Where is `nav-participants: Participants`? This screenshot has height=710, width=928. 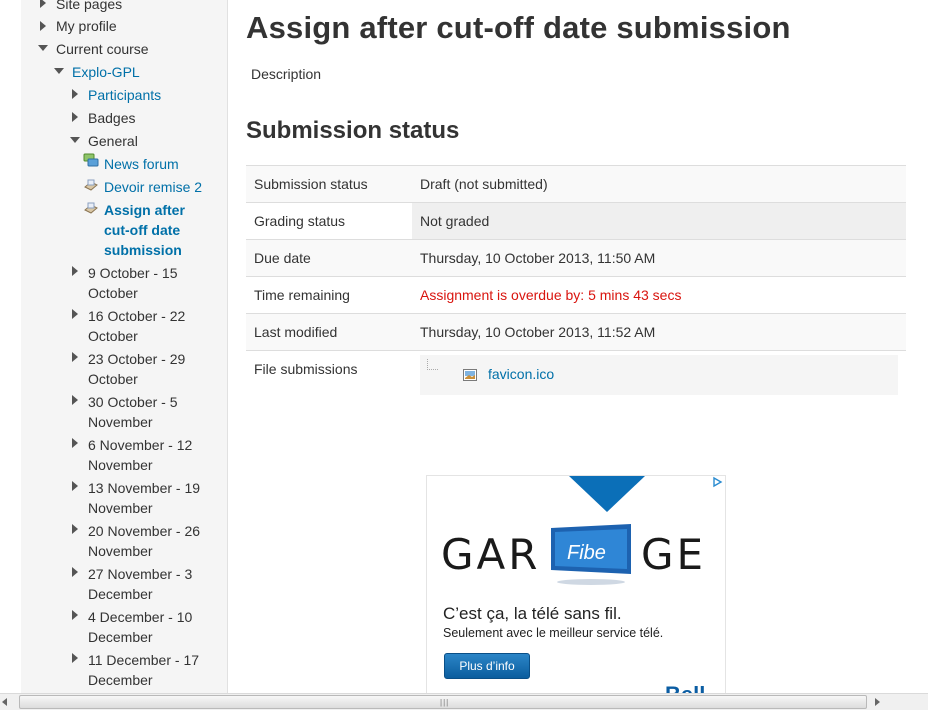 nav-participants: Participants is located at coordinates (124, 95).